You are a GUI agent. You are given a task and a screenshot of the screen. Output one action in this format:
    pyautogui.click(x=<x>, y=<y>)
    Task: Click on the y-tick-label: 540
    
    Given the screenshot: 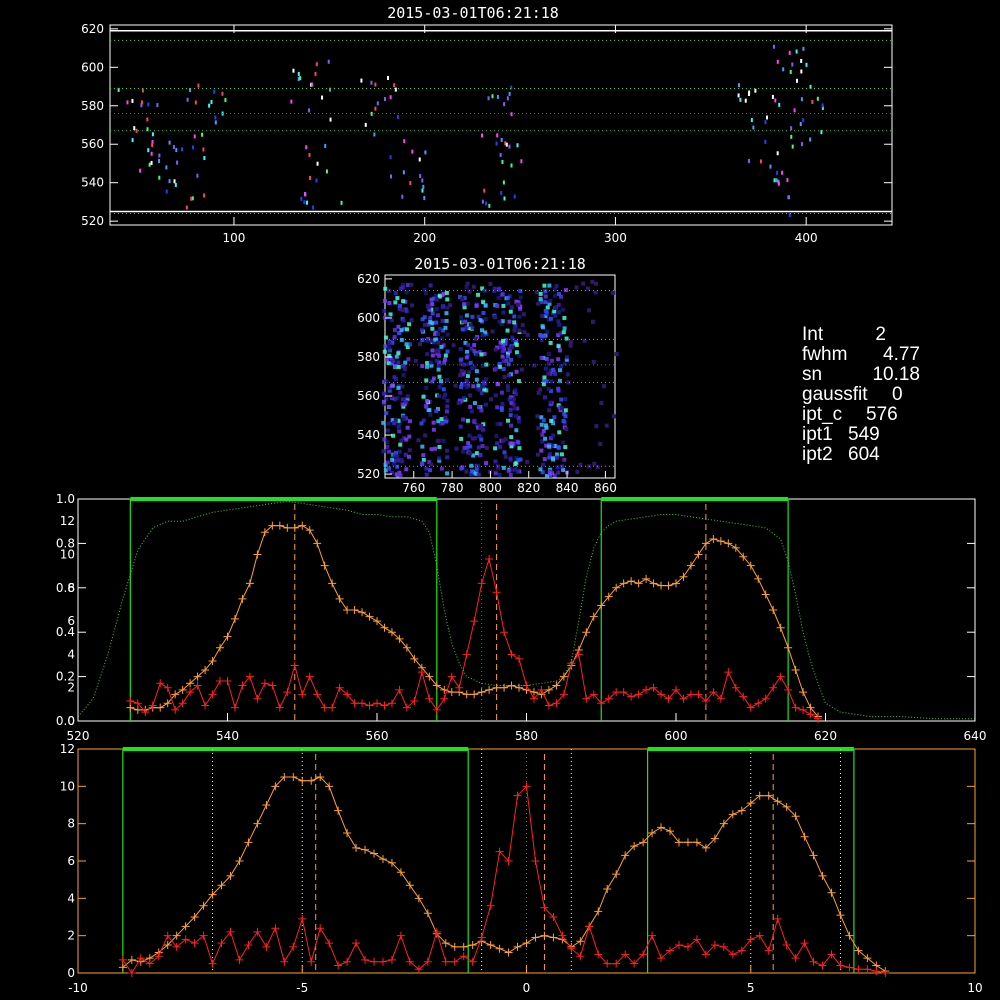 What is the action you would take?
    pyautogui.click(x=92, y=183)
    